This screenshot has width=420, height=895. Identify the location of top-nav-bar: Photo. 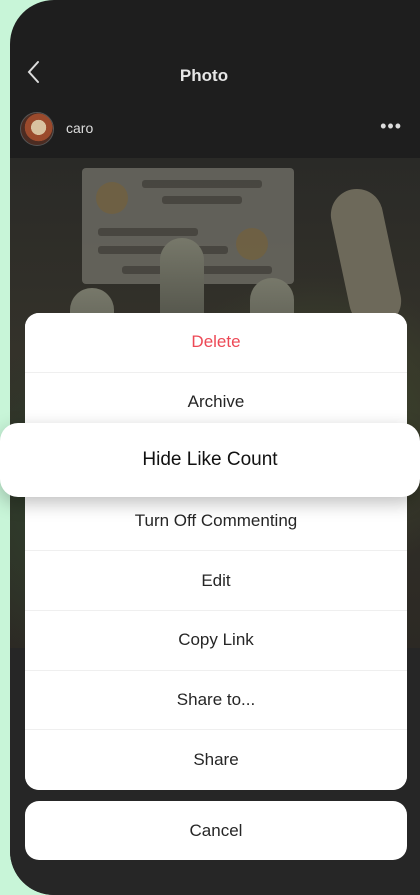
(215, 76).